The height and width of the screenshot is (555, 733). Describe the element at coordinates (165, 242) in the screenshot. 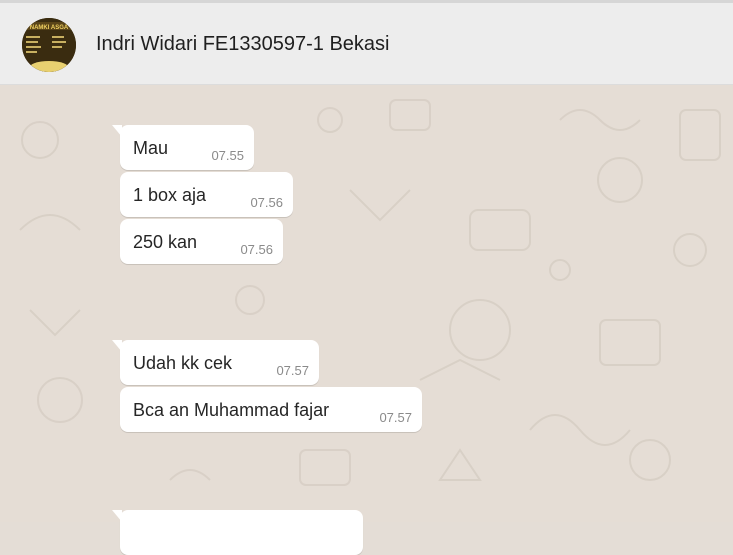

I see `message-text: 250 kan` at that location.